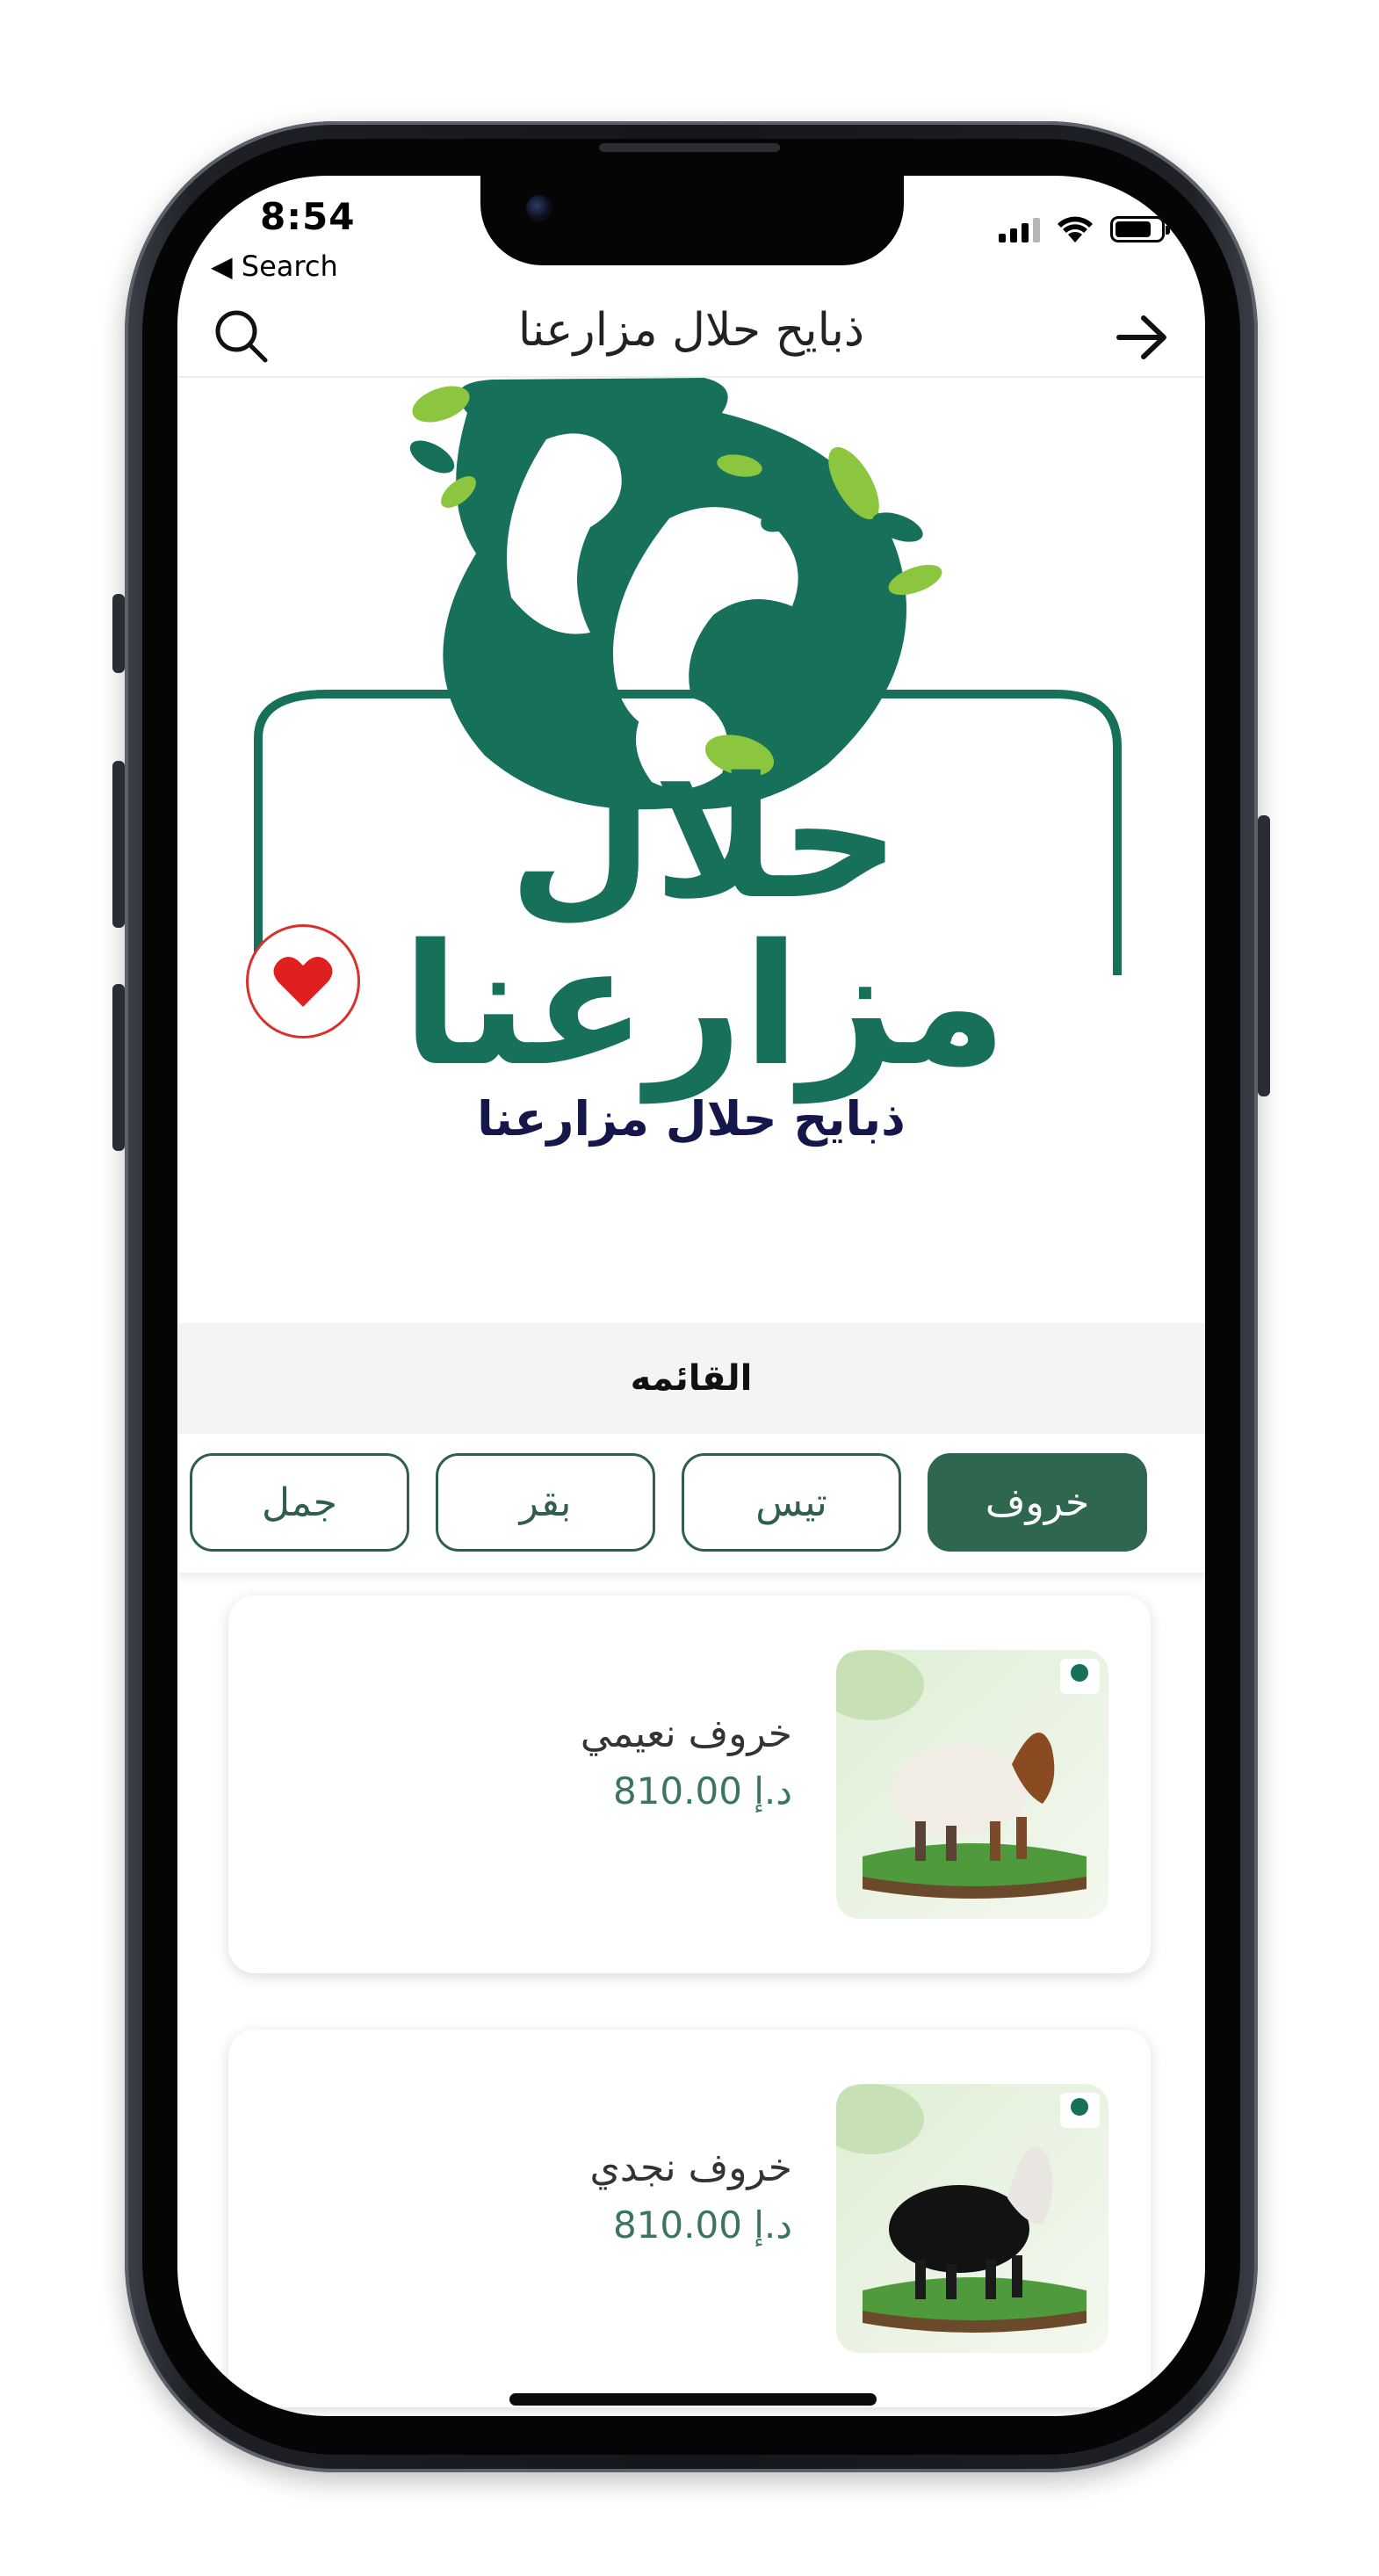 This screenshot has height=2576, width=1379. I want to click on product-card: خروف نجدي 810.00 د.إ, so click(689, 2218).